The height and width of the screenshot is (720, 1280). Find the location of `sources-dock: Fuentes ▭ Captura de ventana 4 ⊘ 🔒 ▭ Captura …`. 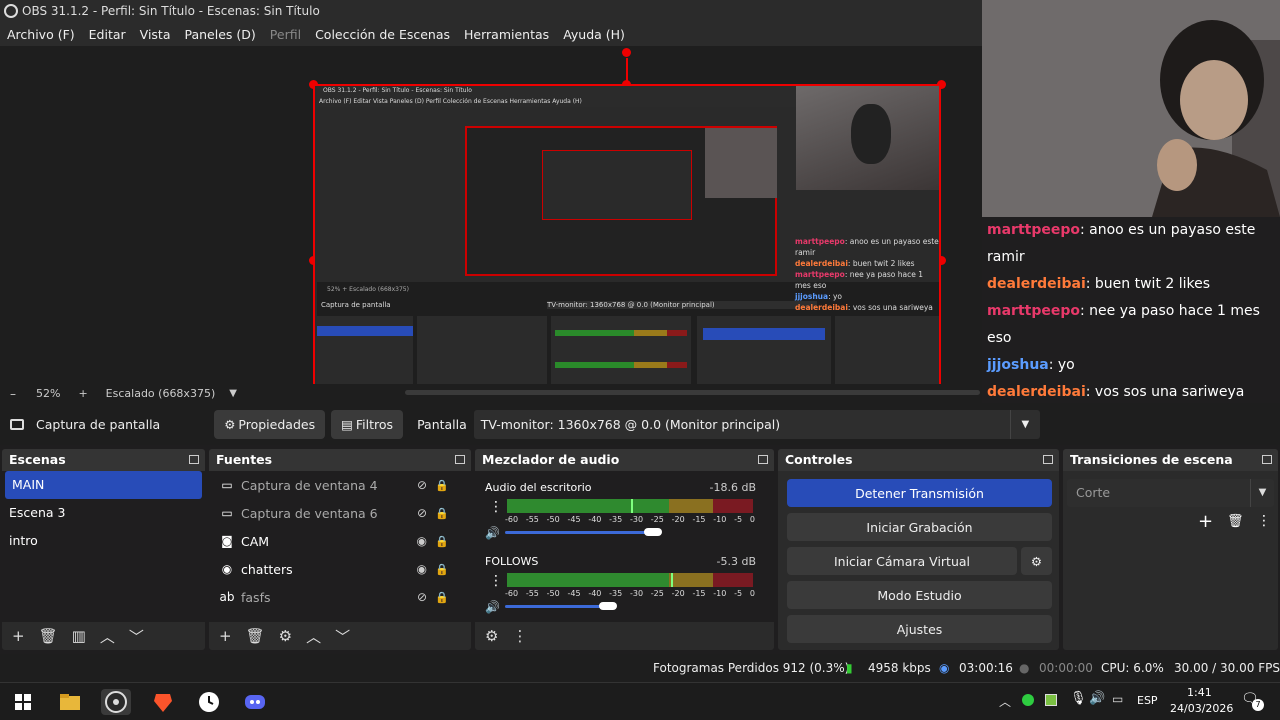

sources-dock: Fuentes ▭ Captura de ventana 4 ⊘ 🔒 ▭ Captura … is located at coordinates (340, 549).